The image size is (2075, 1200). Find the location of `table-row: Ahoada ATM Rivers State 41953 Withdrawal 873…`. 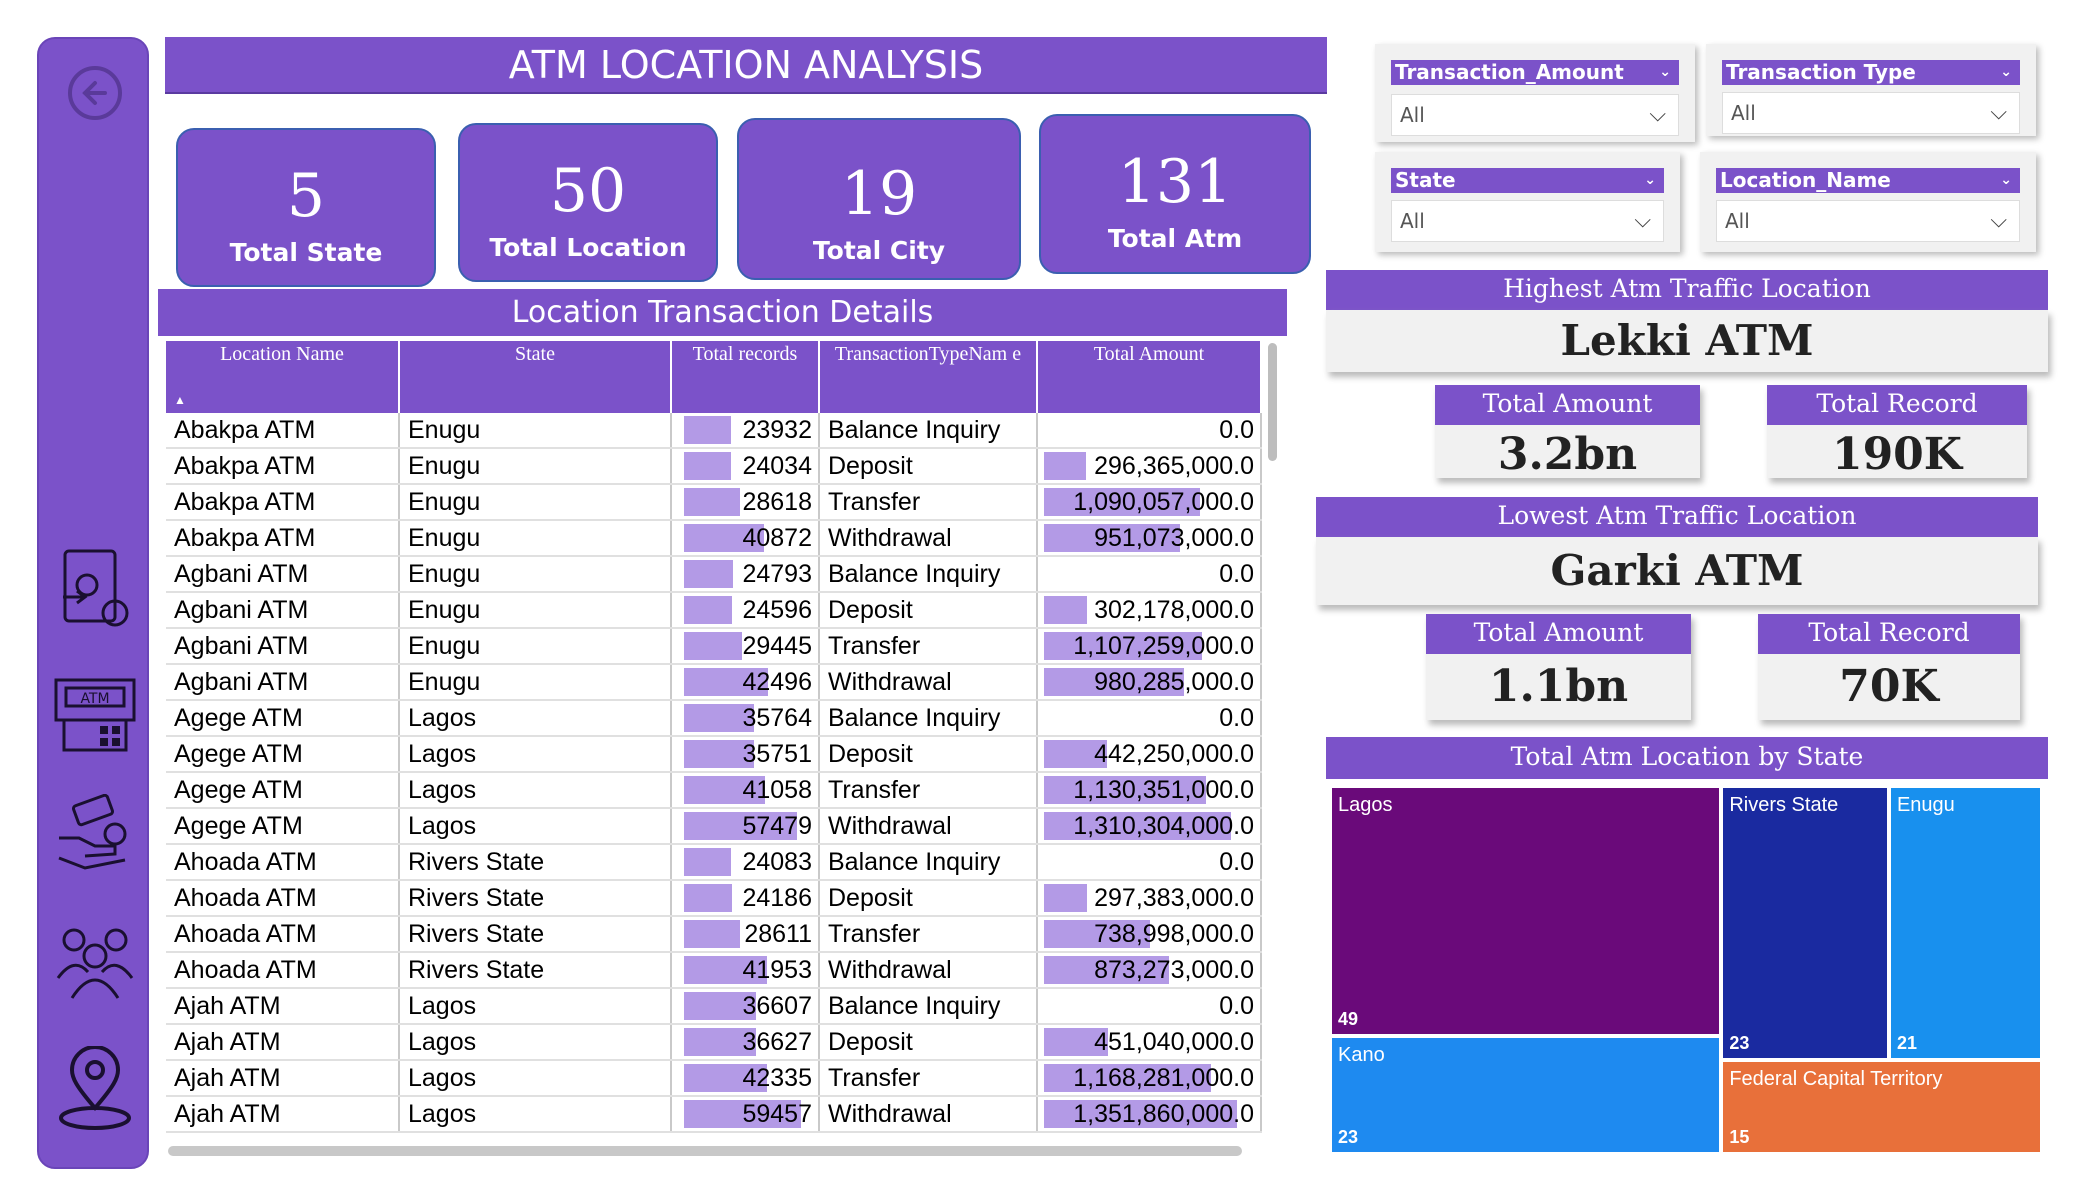

table-row: Ahoada ATM Rivers State 41953 Withdrawal 873… is located at coordinates (714, 970).